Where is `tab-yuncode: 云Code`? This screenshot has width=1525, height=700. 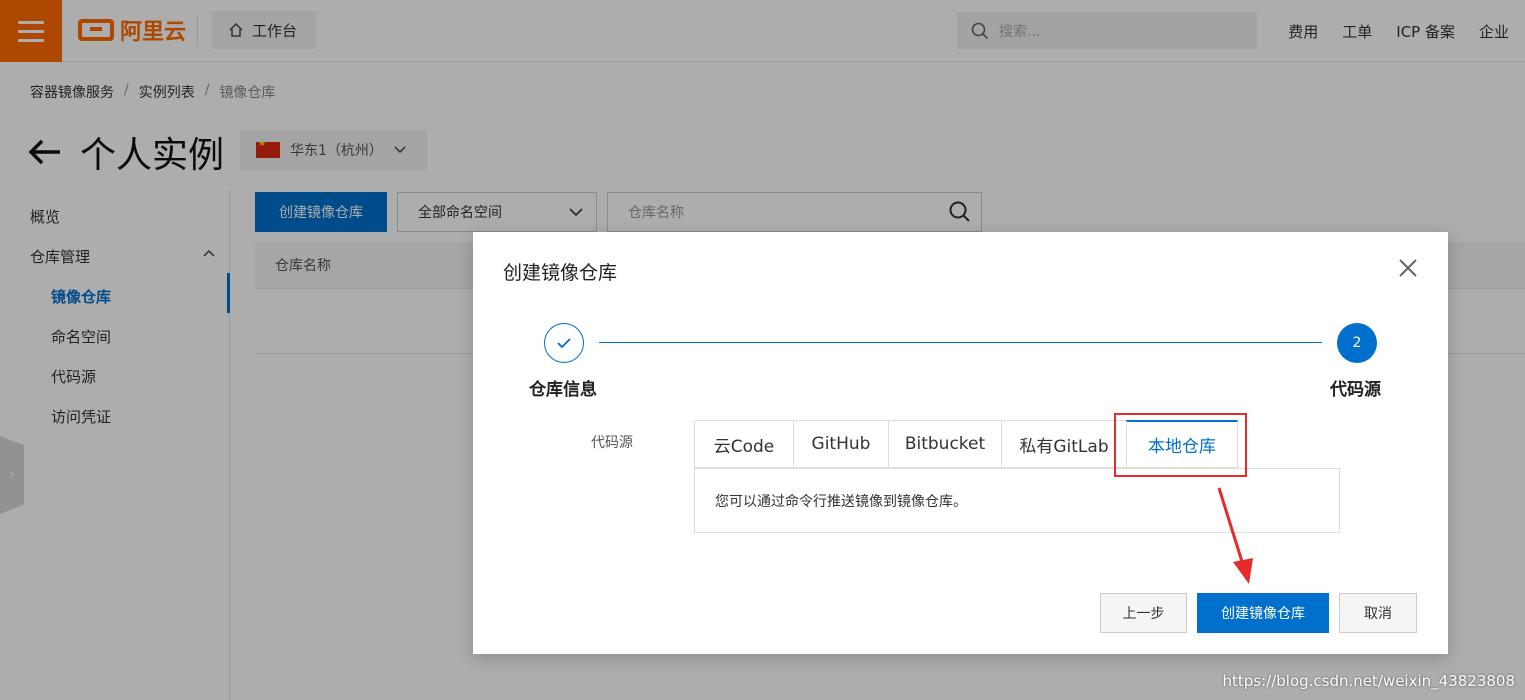 tab-yuncode: 云Code is located at coordinates (743, 444).